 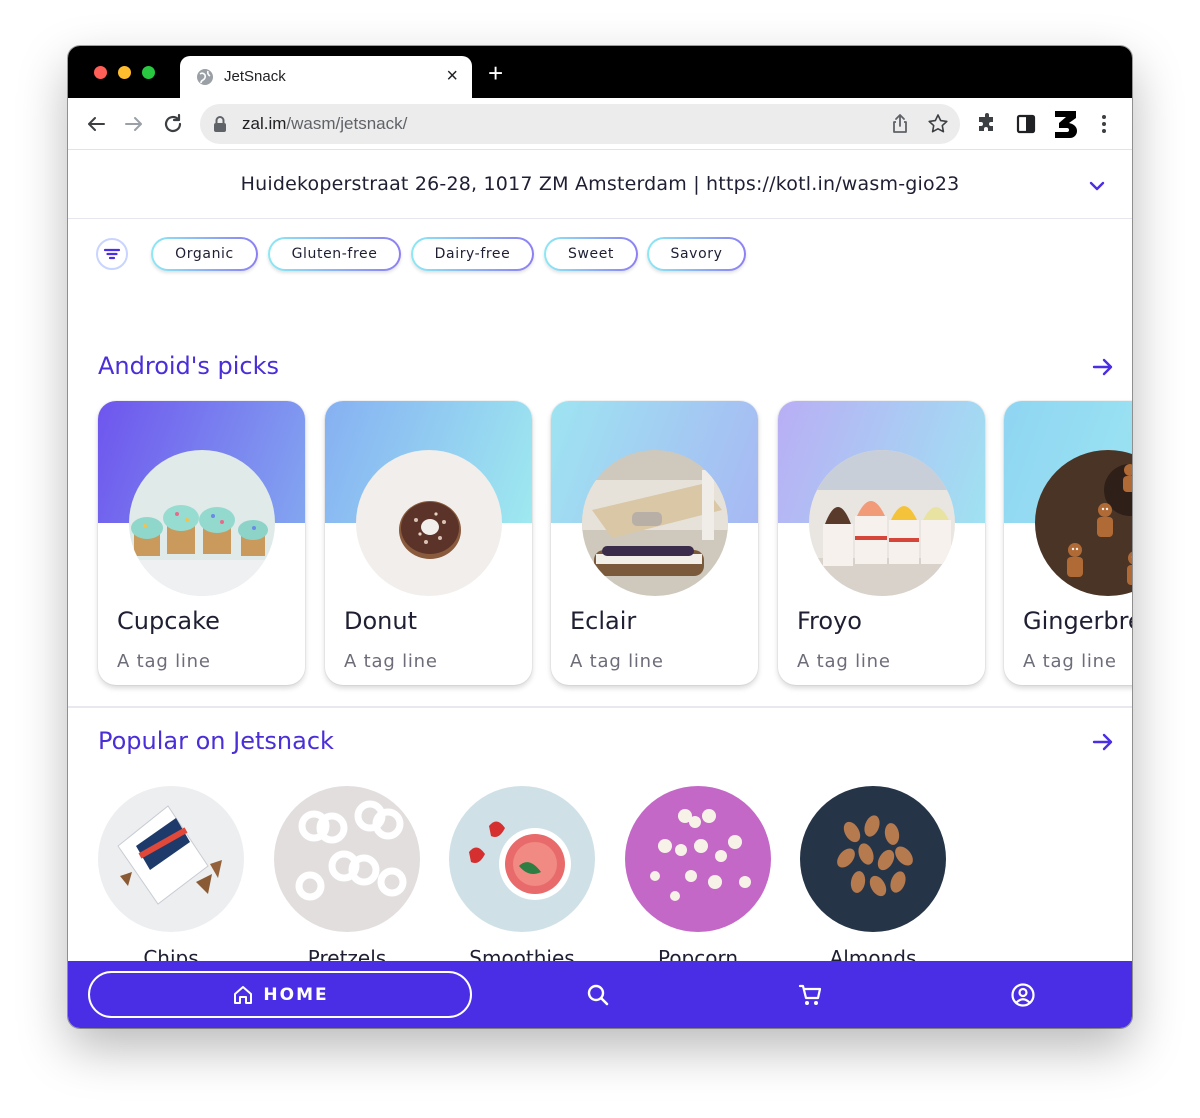 What do you see at coordinates (938, 124) in the screenshot?
I see `bookmark-star-icon` at bounding box center [938, 124].